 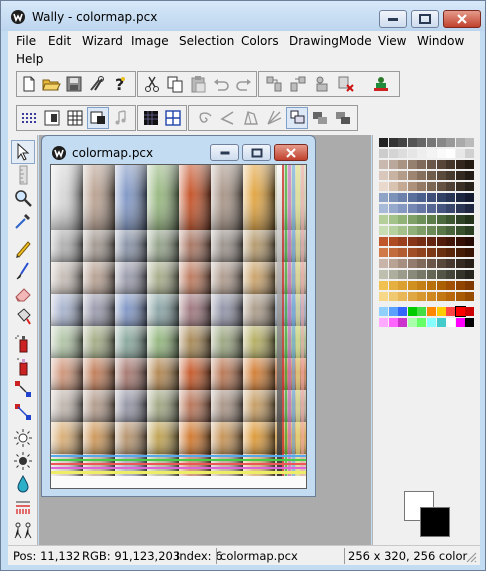 I want to click on spray-plus-tool, so click(x=23, y=366).